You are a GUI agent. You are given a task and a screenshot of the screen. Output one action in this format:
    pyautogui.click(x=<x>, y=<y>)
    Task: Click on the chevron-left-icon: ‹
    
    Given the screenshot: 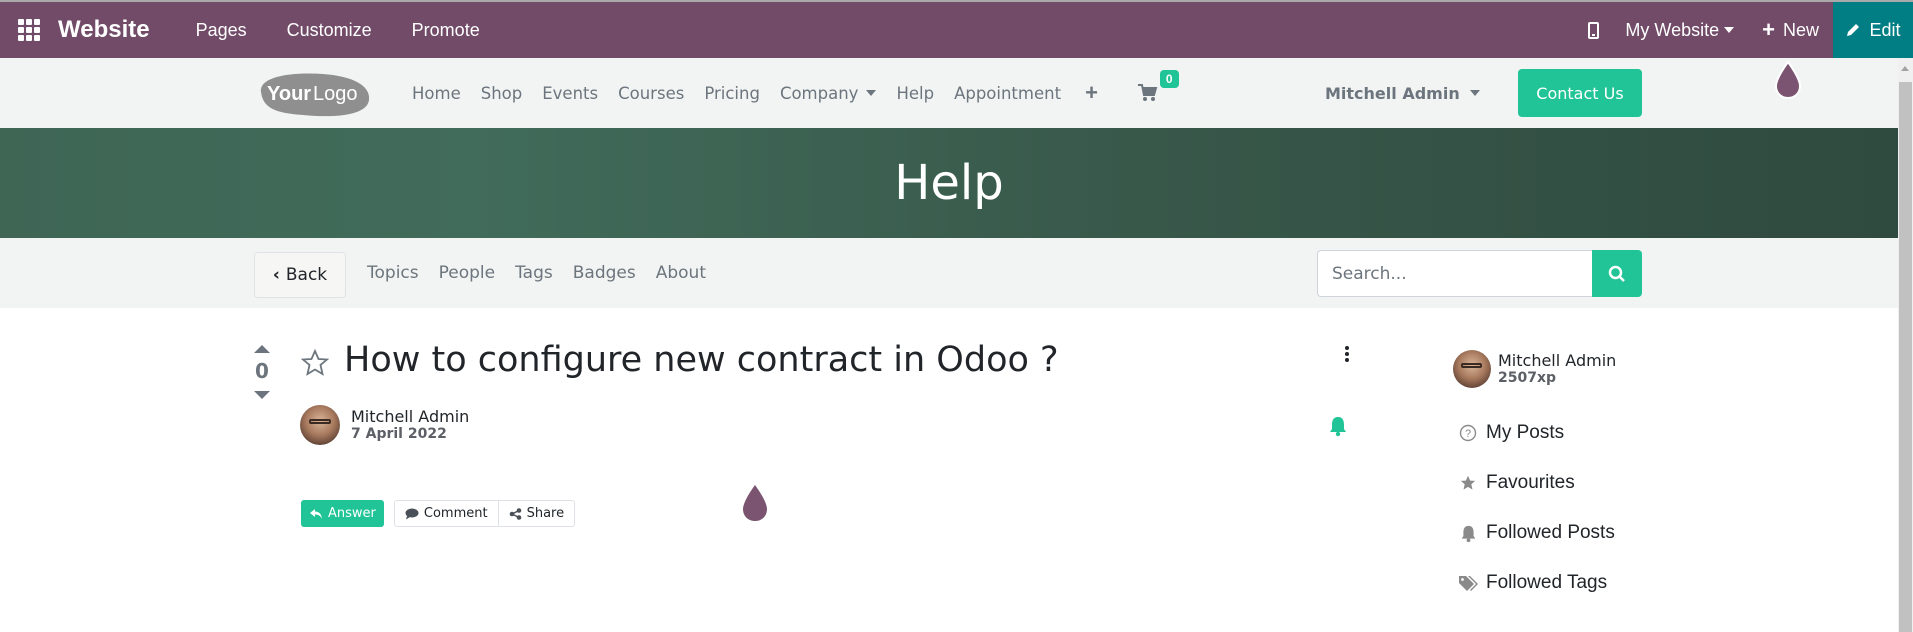 What is the action you would take?
    pyautogui.click(x=276, y=275)
    